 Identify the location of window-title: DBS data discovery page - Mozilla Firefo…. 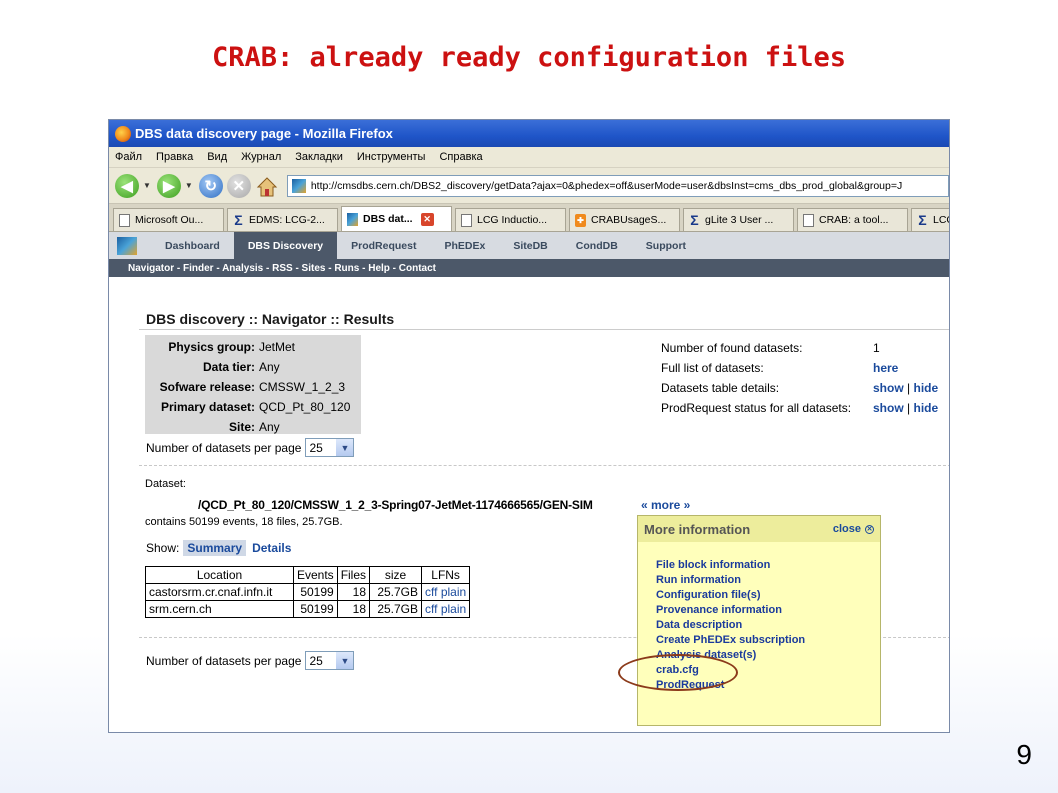
(264, 133).